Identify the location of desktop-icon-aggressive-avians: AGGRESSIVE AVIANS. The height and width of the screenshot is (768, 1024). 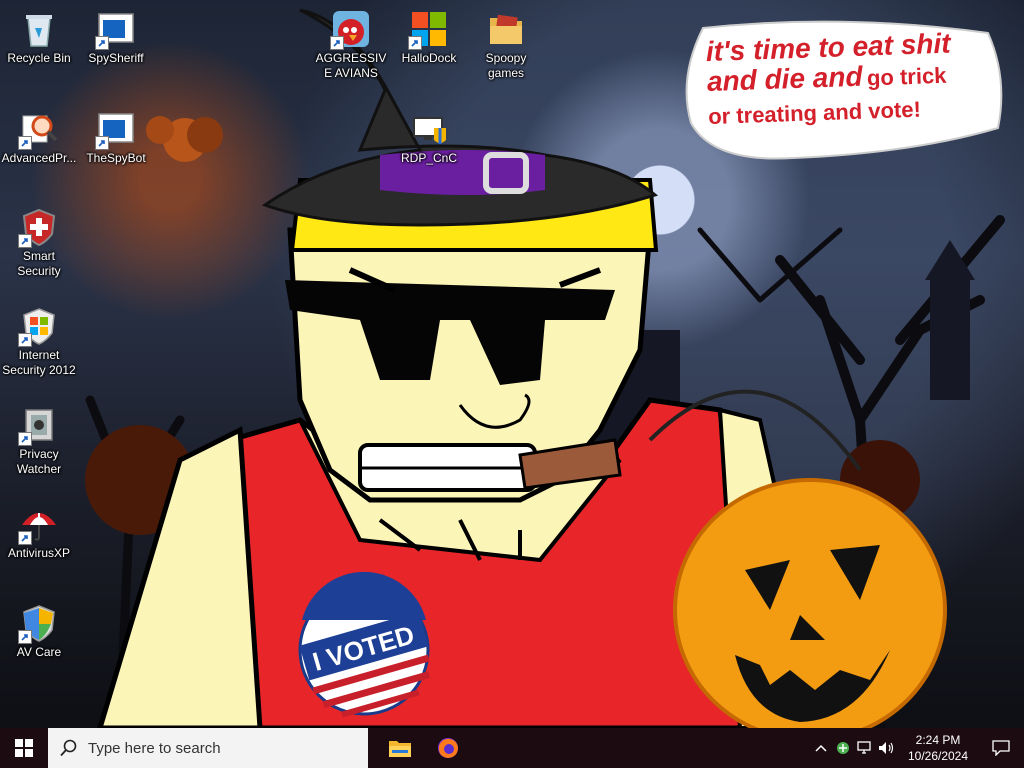
(351, 45).